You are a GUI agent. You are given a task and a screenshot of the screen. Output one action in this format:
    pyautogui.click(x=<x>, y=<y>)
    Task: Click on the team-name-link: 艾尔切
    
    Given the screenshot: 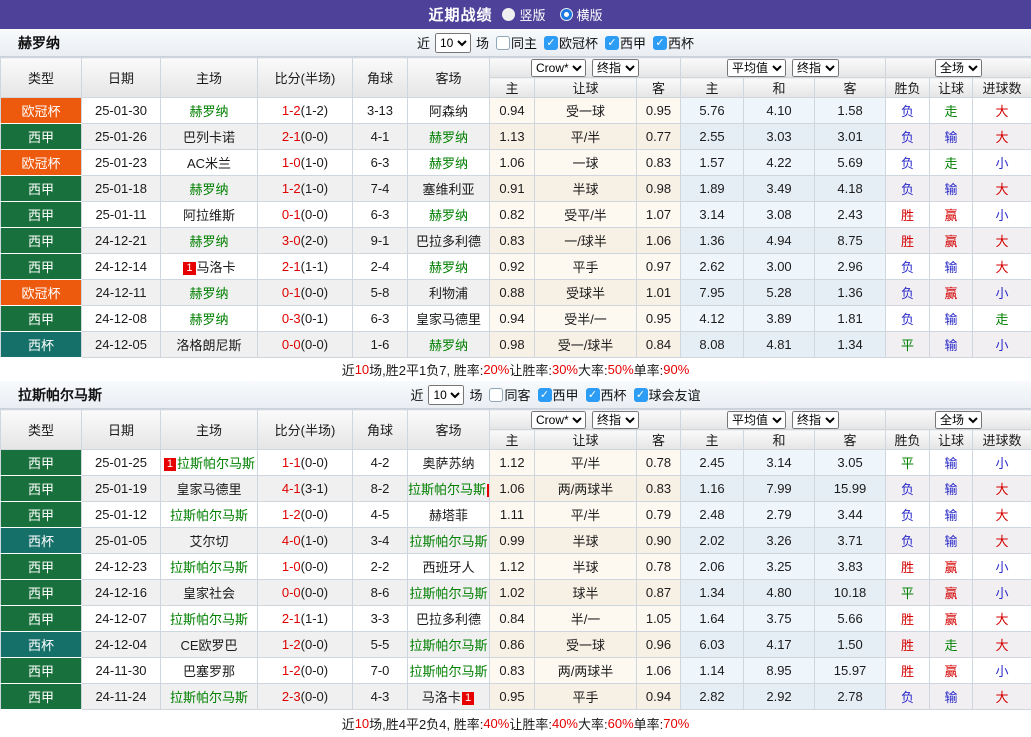 What is the action you would take?
    pyautogui.click(x=208, y=541)
    